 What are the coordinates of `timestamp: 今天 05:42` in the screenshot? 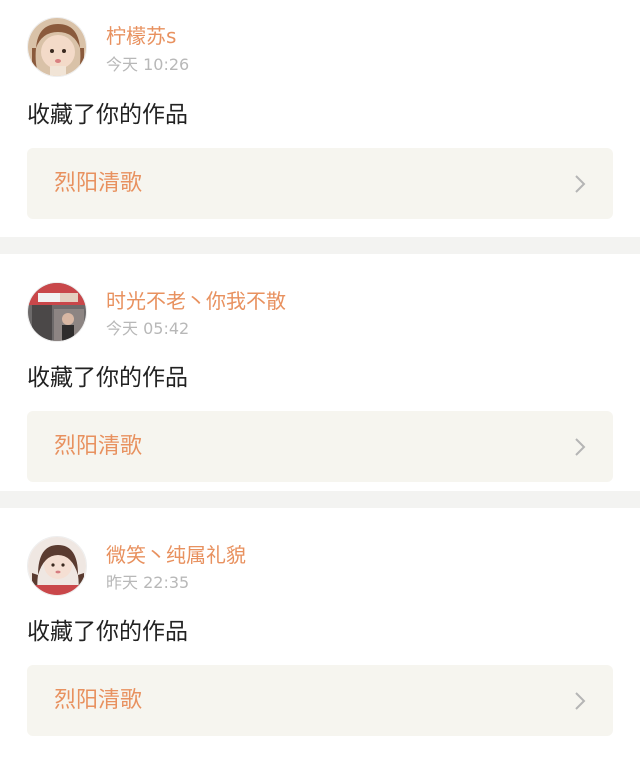 It's located at (148, 328).